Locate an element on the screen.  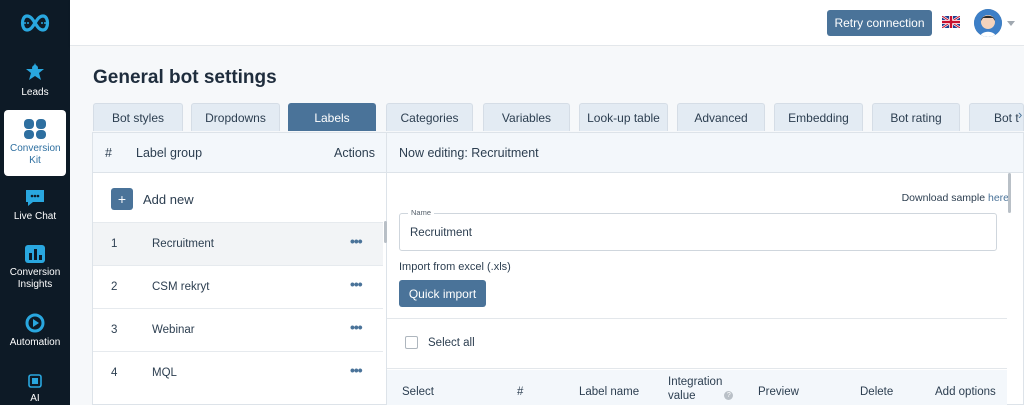
avatar-icon is located at coordinates (988, 23).